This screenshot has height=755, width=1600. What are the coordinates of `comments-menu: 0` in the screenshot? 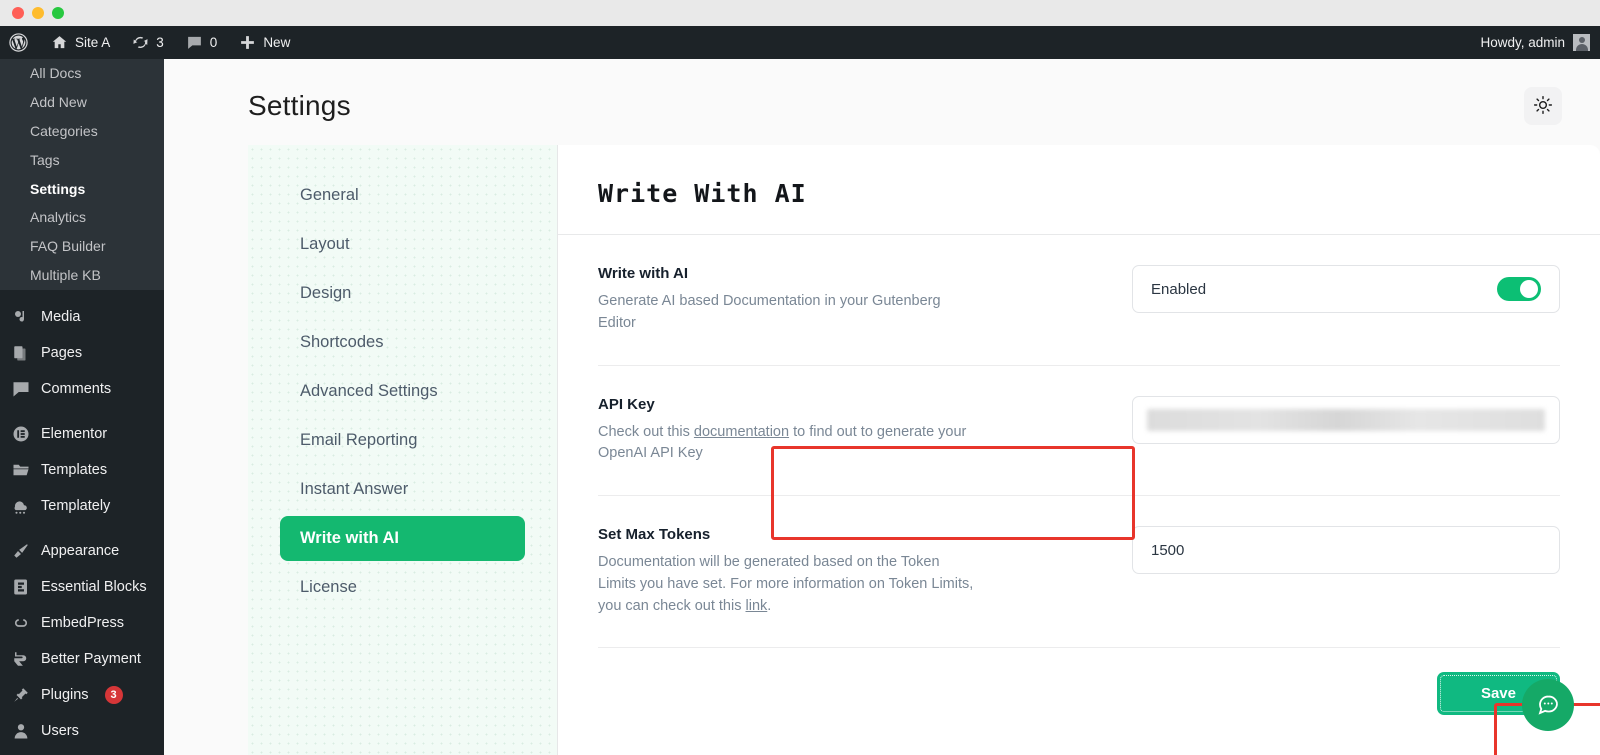 It's located at (202, 42).